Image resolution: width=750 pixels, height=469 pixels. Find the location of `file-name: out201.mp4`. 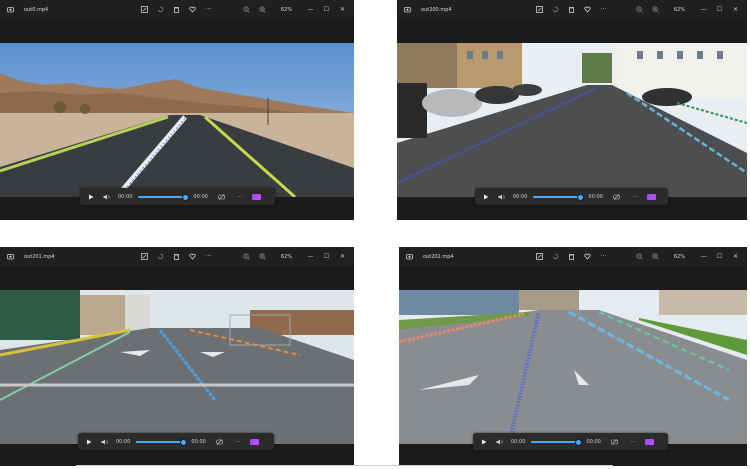

file-name: out201.mp4 is located at coordinates (39, 256).